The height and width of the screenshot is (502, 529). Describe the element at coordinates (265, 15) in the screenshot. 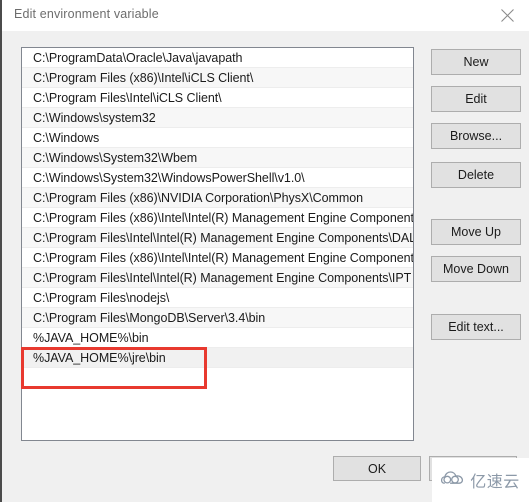

I see `title-bar: Edit environment variable` at that location.